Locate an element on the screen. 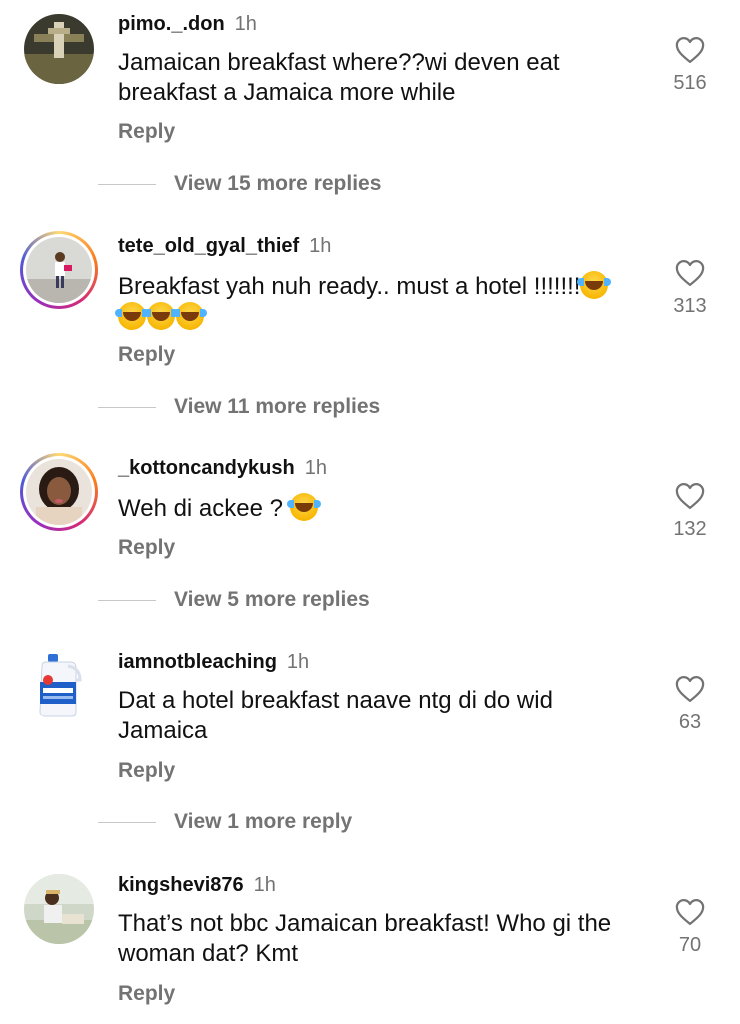 This screenshot has height=1024, width=740. like-count: 516 is located at coordinates (690, 83).